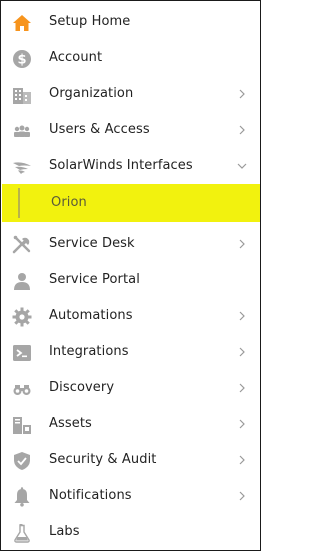  What do you see at coordinates (69, 202) in the screenshot?
I see `submenu-item-label: Orion` at bounding box center [69, 202].